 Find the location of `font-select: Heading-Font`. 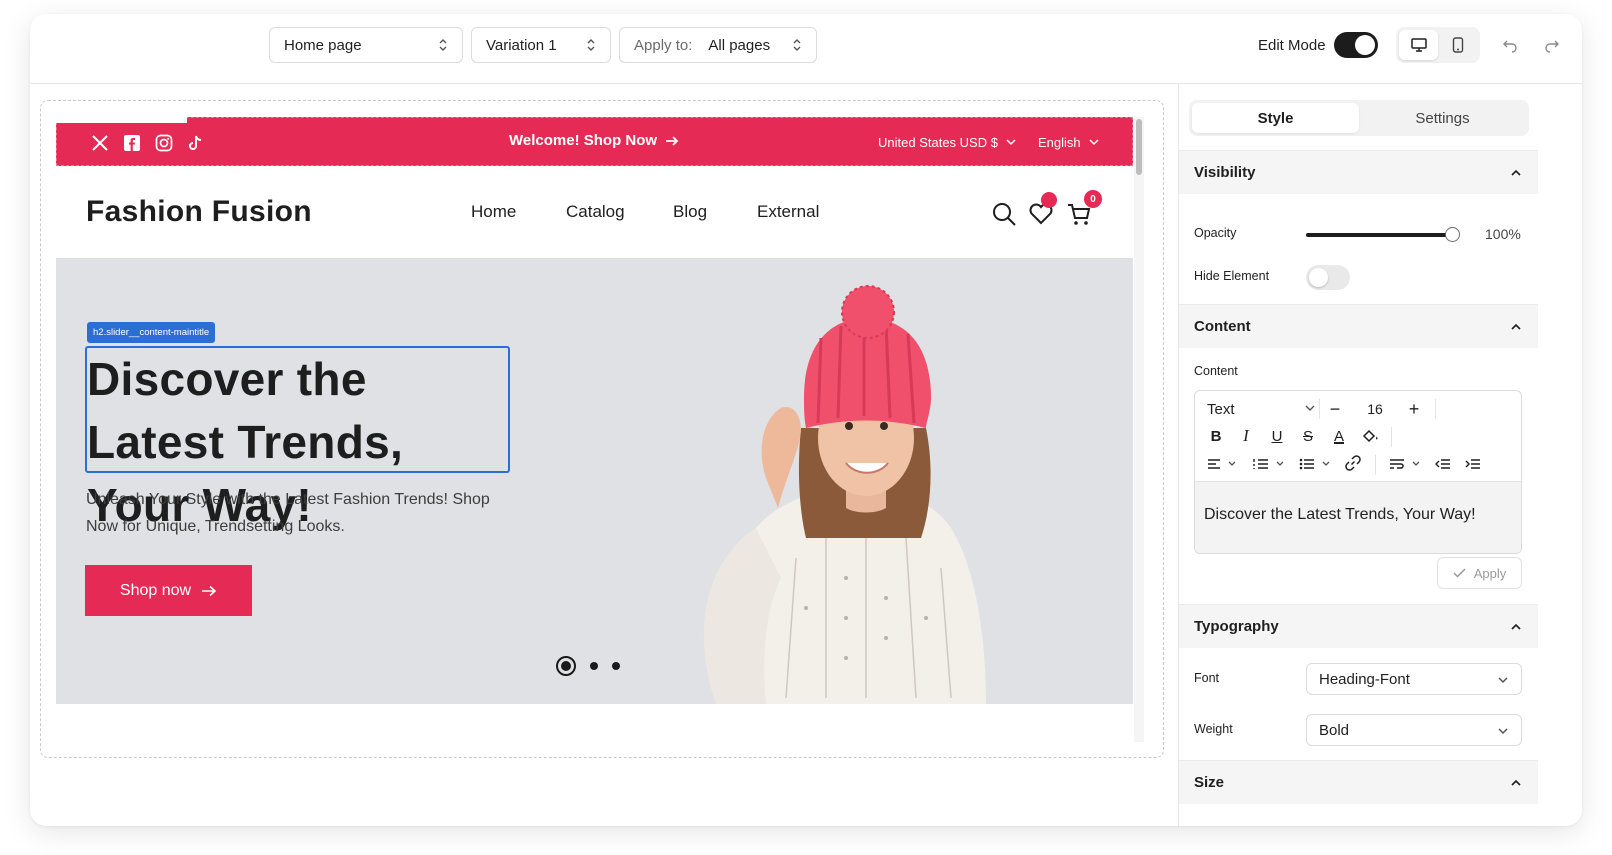

font-select: Heading-Font is located at coordinates (1414, 679).